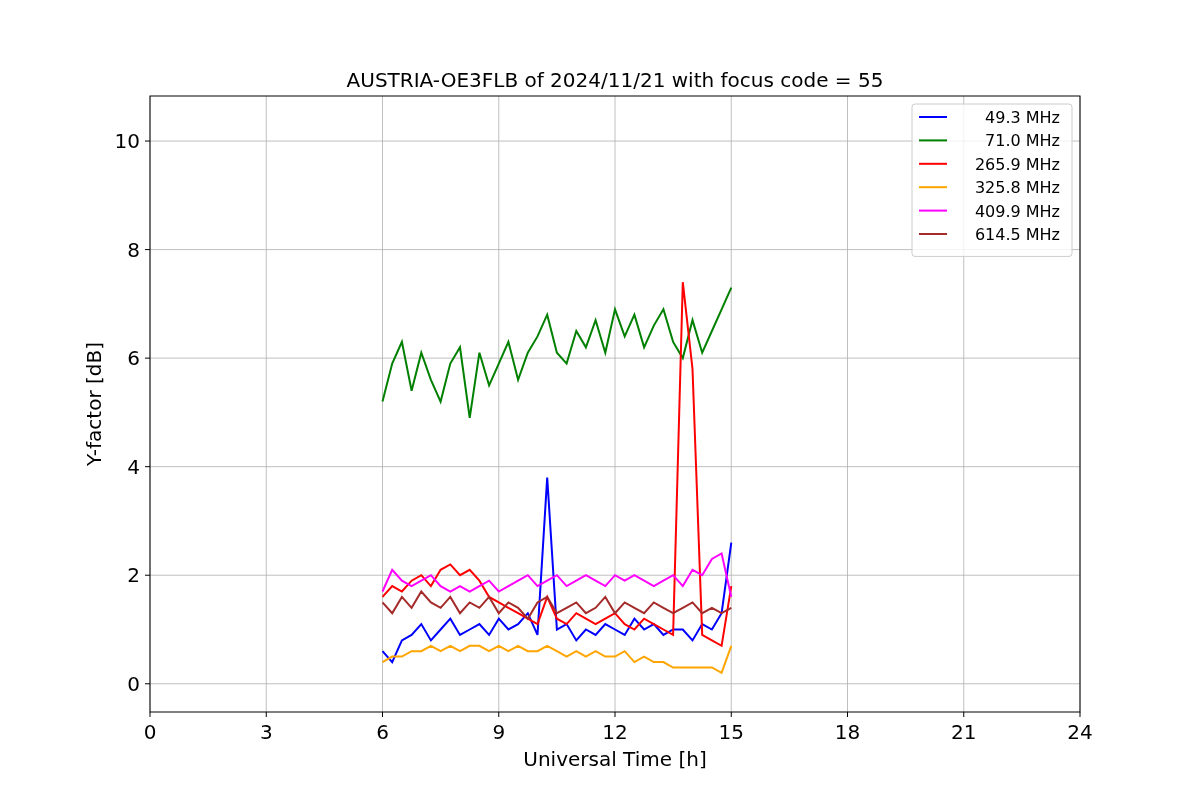  I want to click on tick-label: 12, so click(615, 732).